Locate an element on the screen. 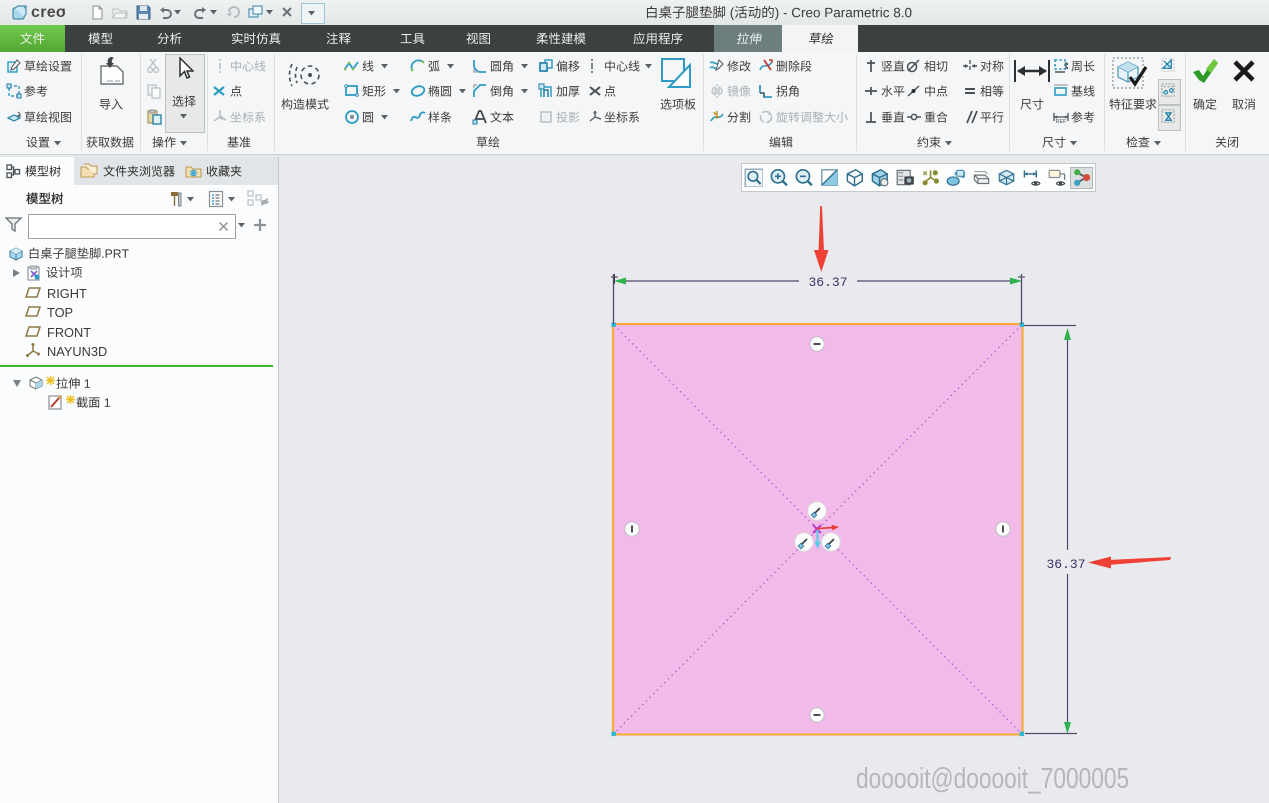 Image resolution: width=1269 pixels, height=803 pixels. svg-text: REF is located at coordinates (1062, 122).